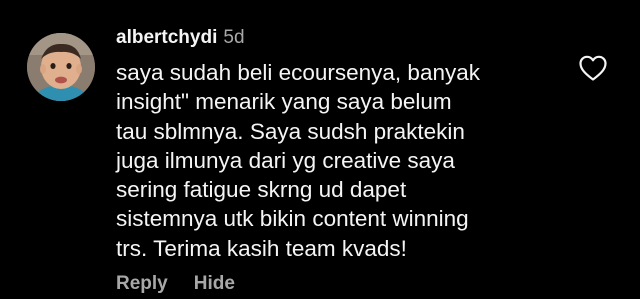 This screenshot has height=299, width=640. What do you see at coordinates (261, 190) in the screenshot?
I see `comment-text-line: sering fatigue skrng ud dapet` at bounding box center [261, 190].